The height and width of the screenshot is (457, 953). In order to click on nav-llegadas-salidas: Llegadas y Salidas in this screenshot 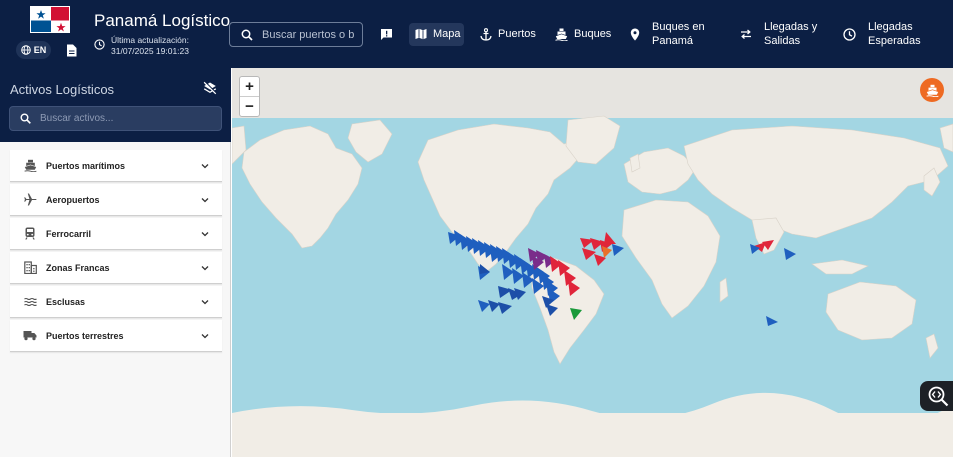, I will do `click(781, 34)`.